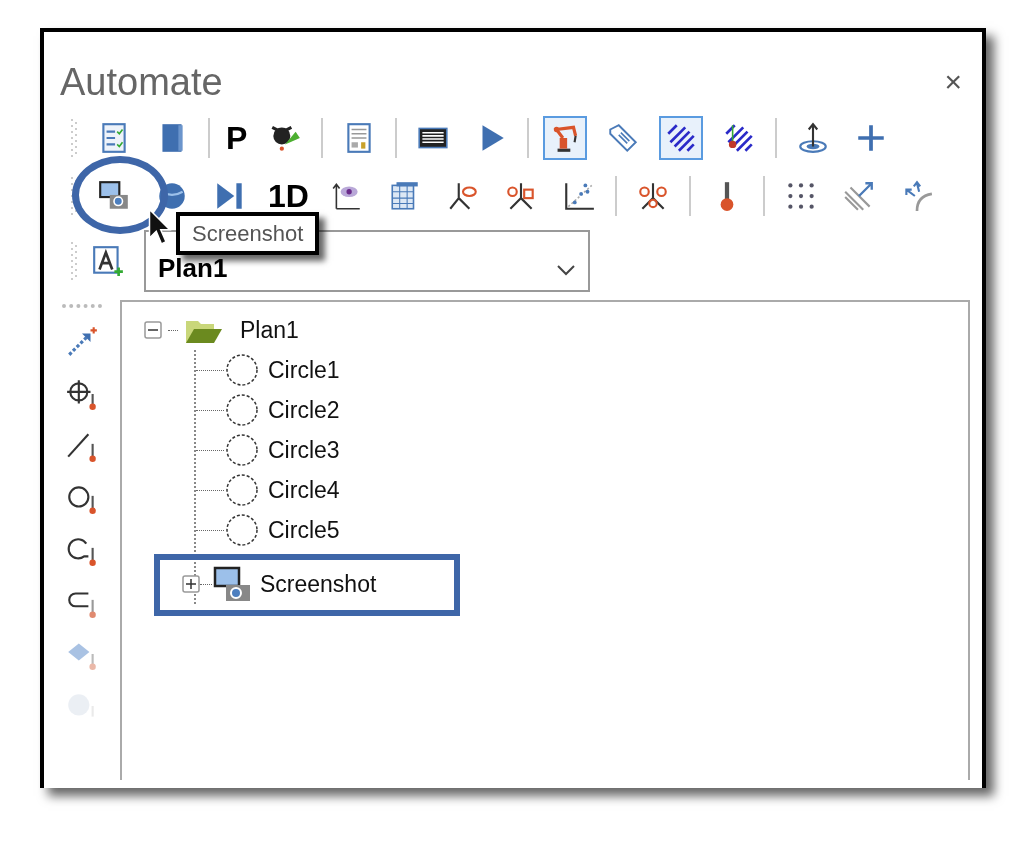 The width and height of the screenshot is (1024, 844). Describe the element at coordinates (141, 82) in the screenshot. I see `panel-title: Automate` at that location.